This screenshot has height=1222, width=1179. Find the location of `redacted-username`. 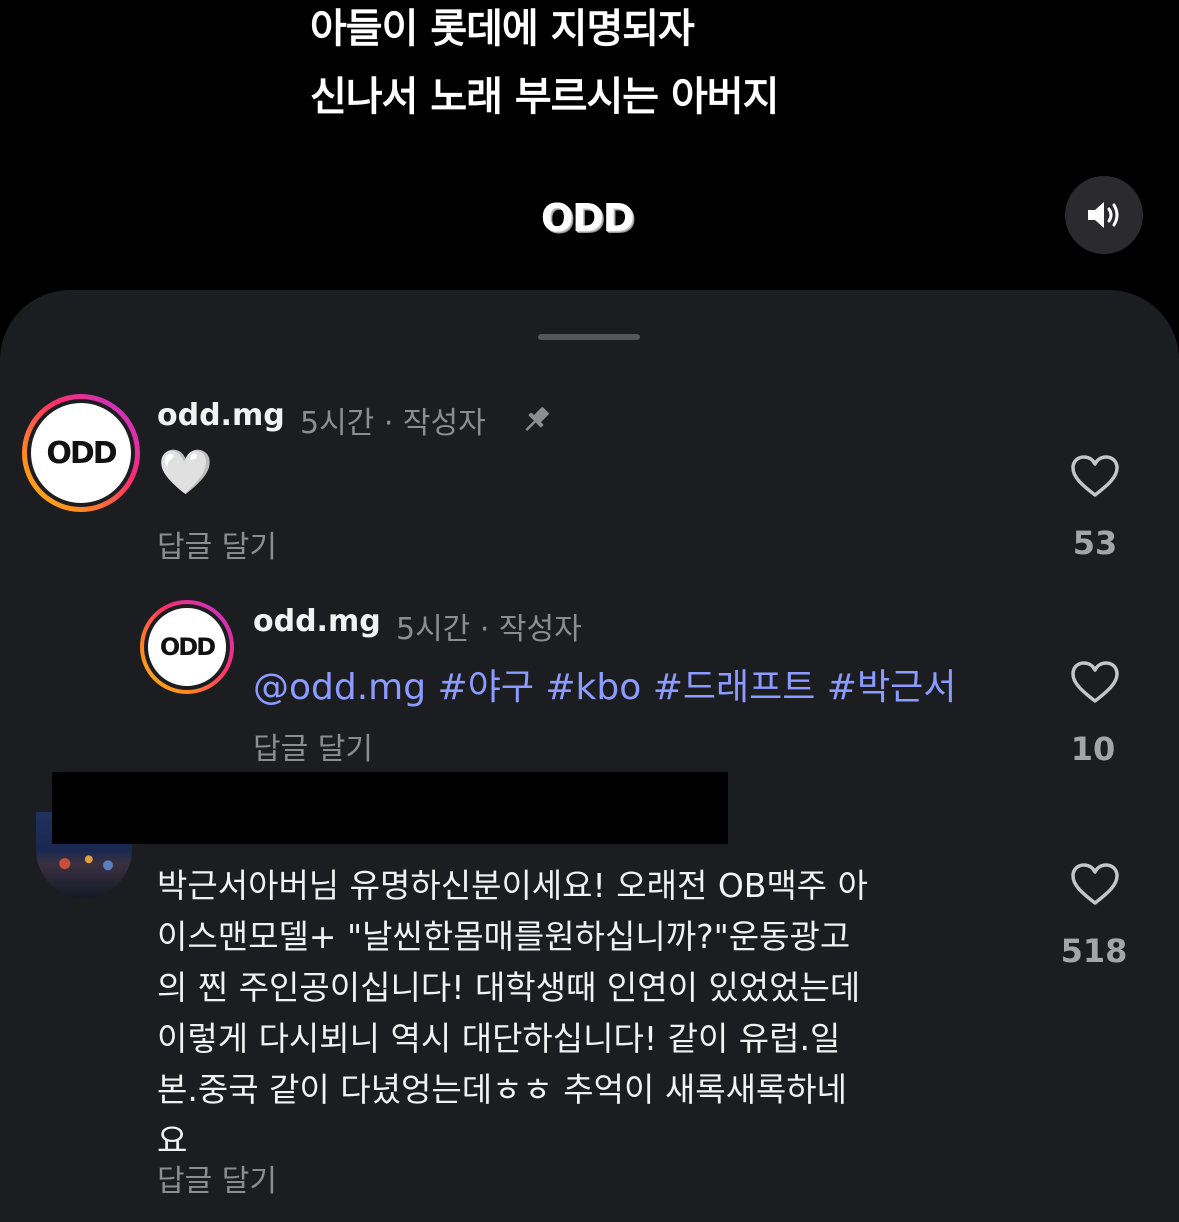

redacted-username is located at coordinates (390, 808).